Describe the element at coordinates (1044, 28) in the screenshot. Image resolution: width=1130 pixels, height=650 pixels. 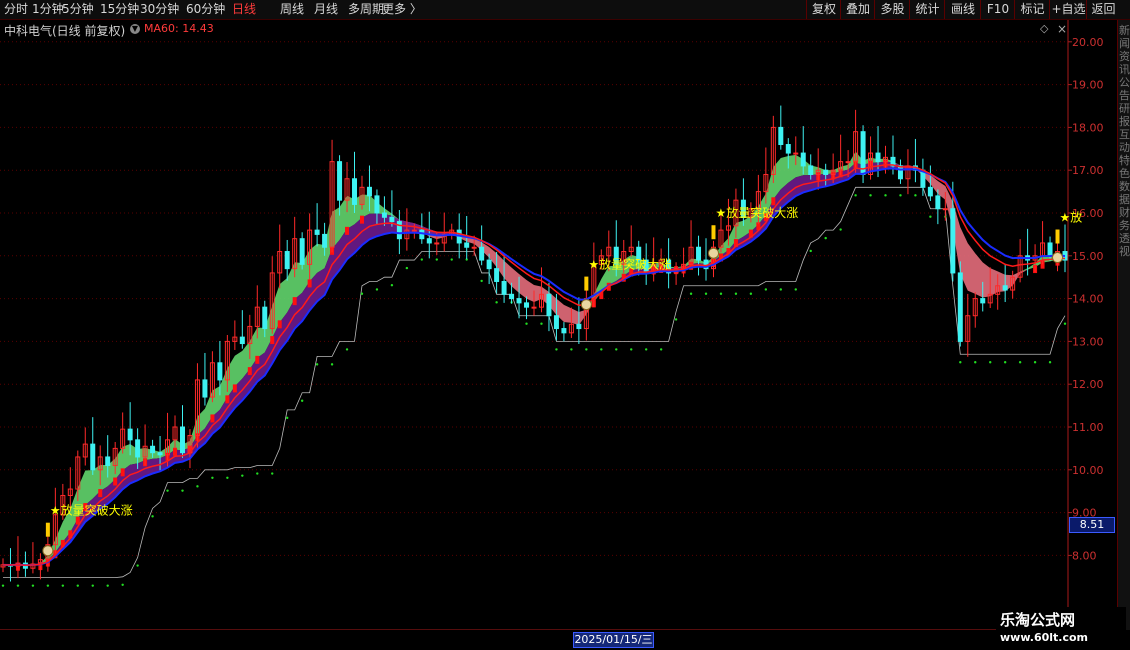
I see `diamond-icon: ◇` at that location.